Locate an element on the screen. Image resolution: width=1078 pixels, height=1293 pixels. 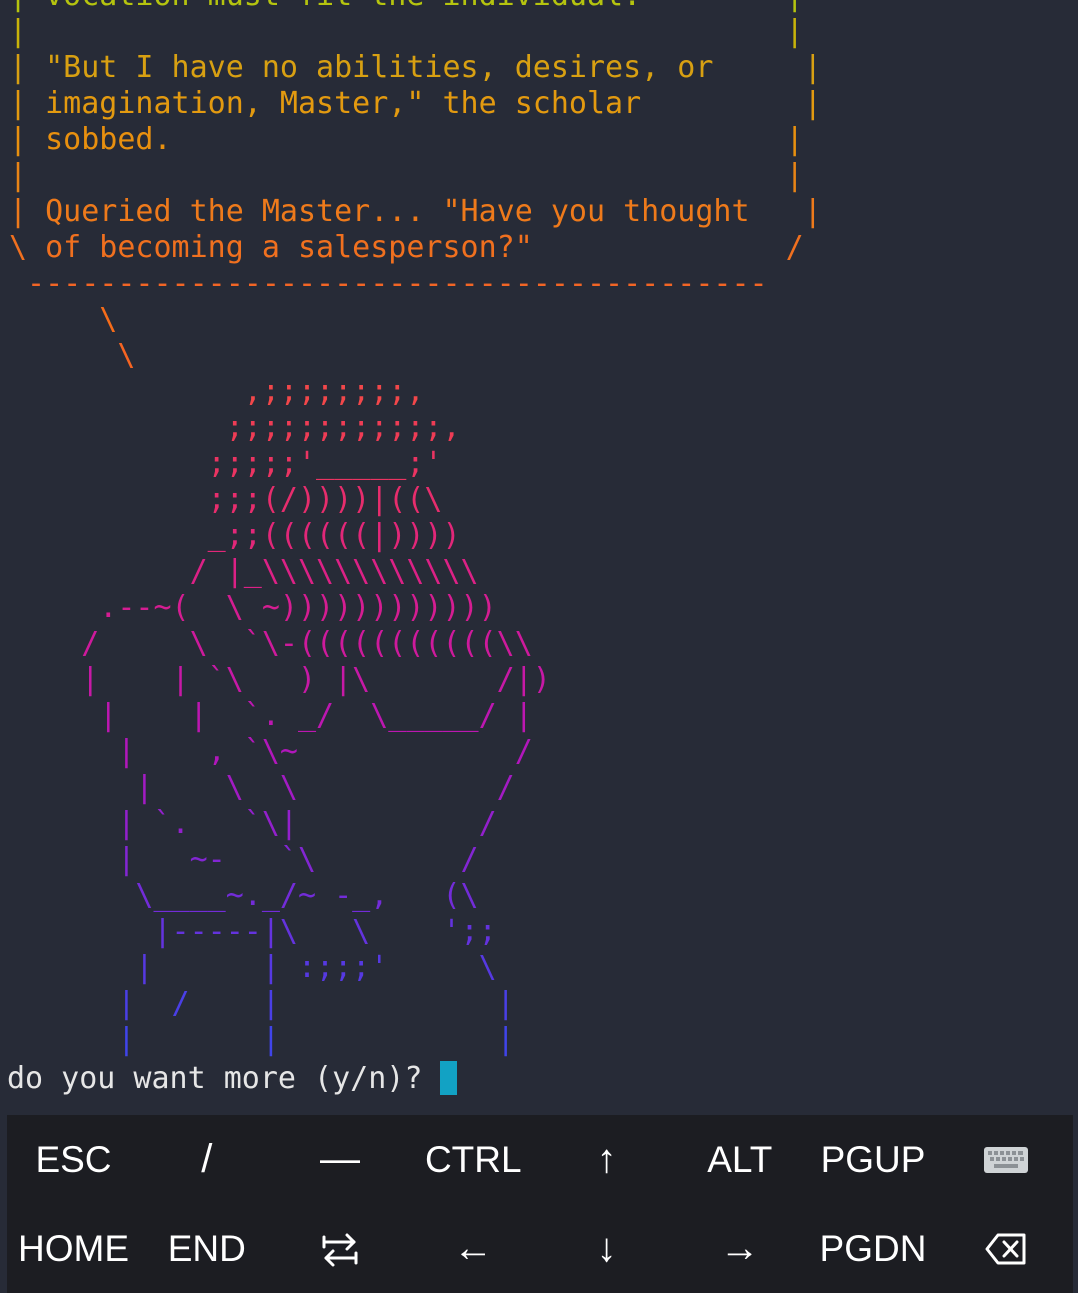
key-label: ESC is located at coordinates (73, 1159).